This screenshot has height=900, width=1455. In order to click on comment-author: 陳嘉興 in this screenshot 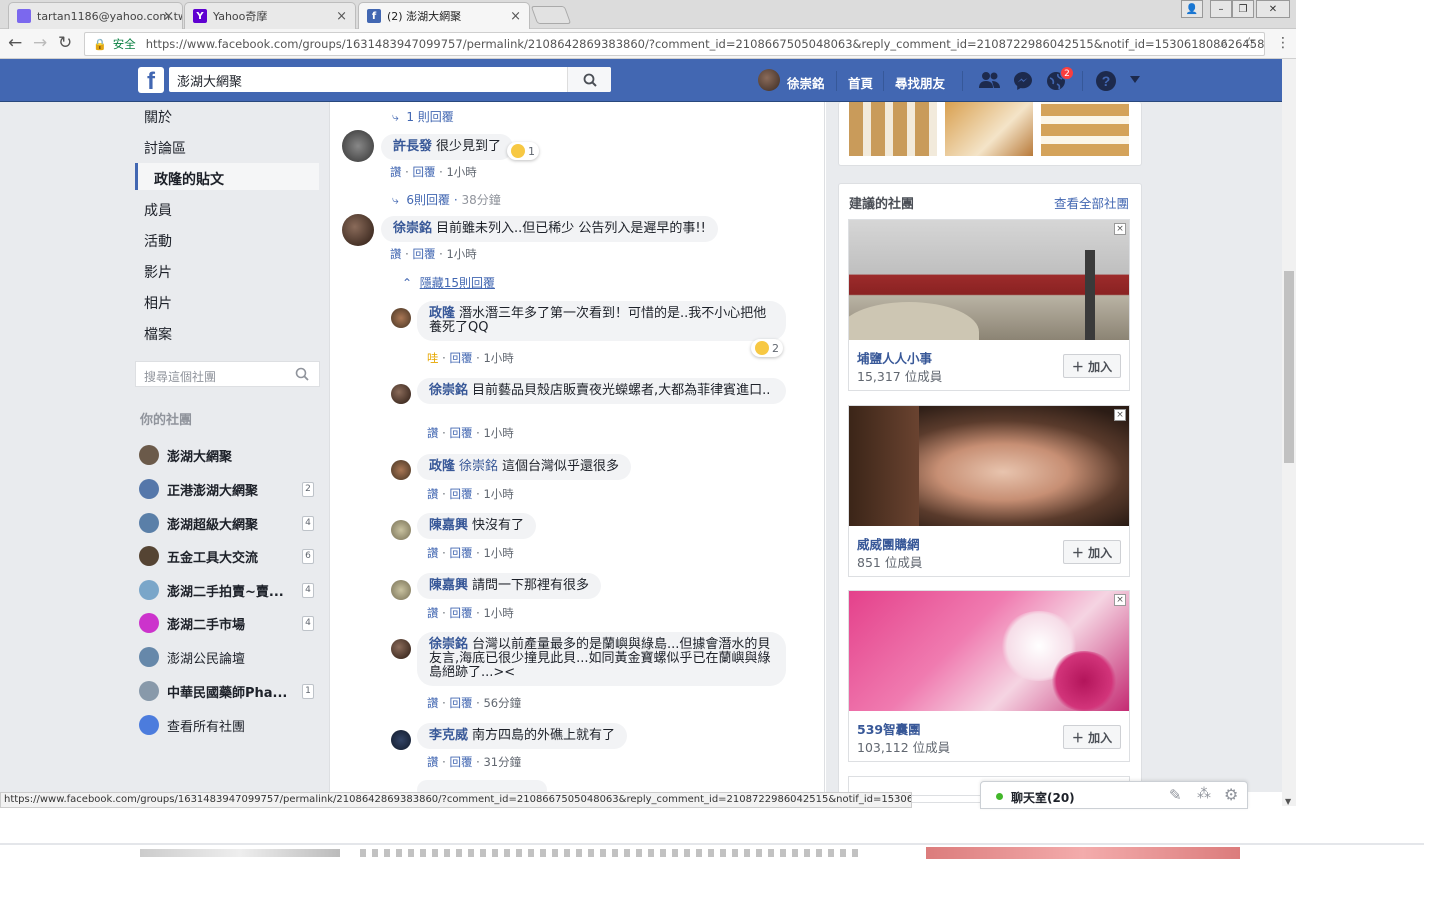, I will do `click(448, 585)`.